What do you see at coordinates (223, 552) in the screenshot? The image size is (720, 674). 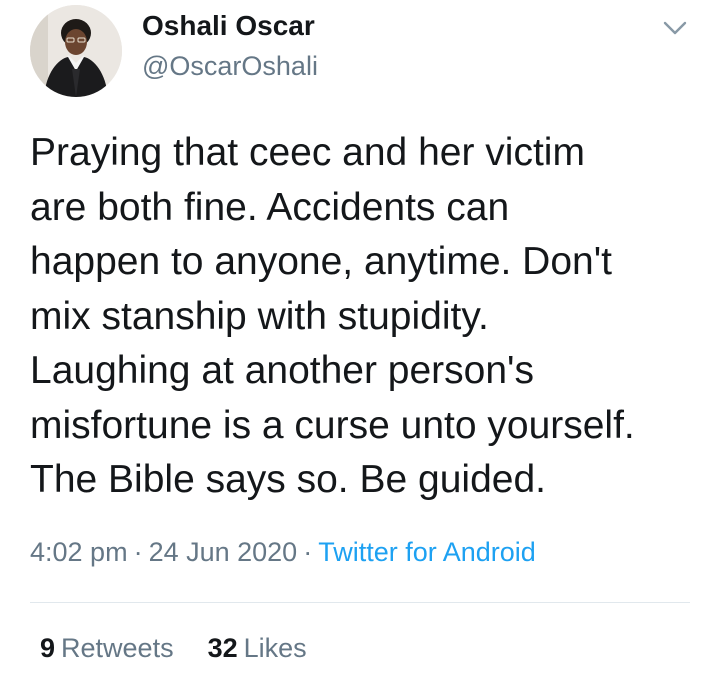 I see `tweet-date: 24 Jun 2020` at bounding box center [223, 552].